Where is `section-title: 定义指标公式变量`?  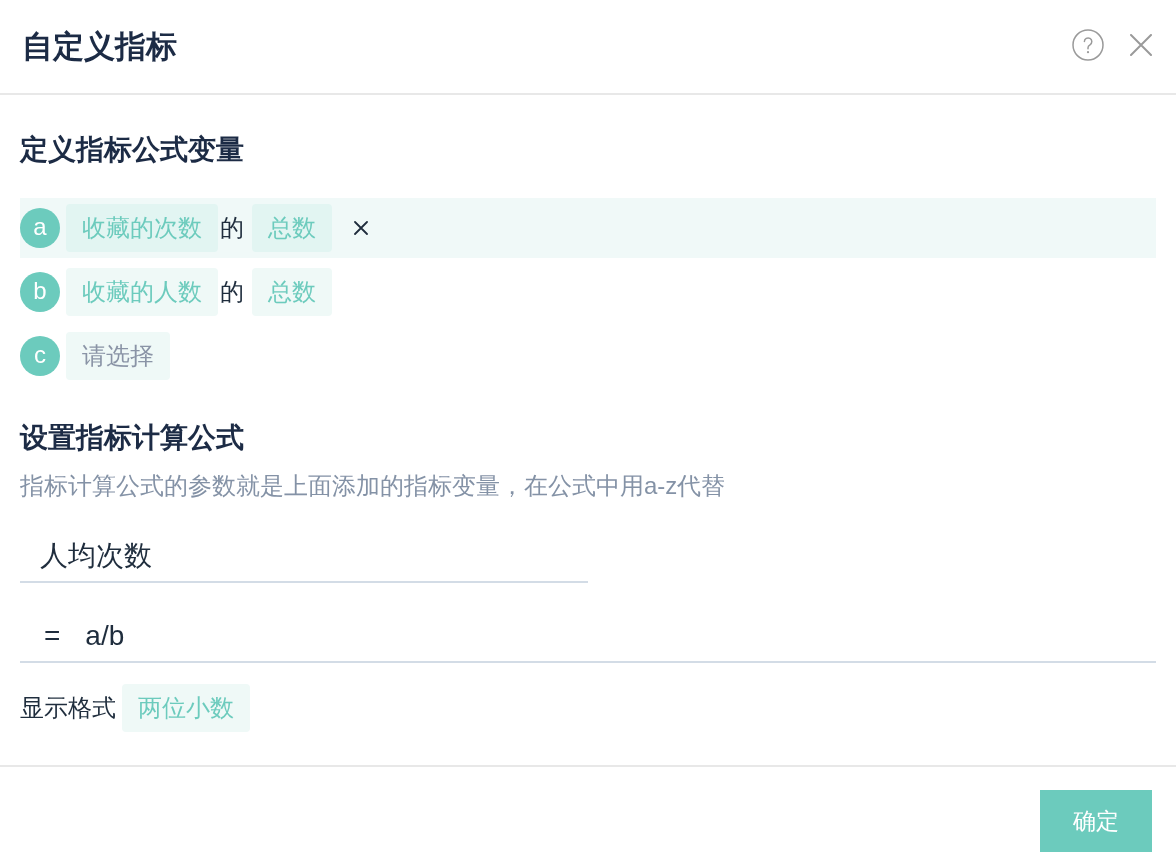
section-title: 定义指标公式变量 is located at coordinates (132, 150).